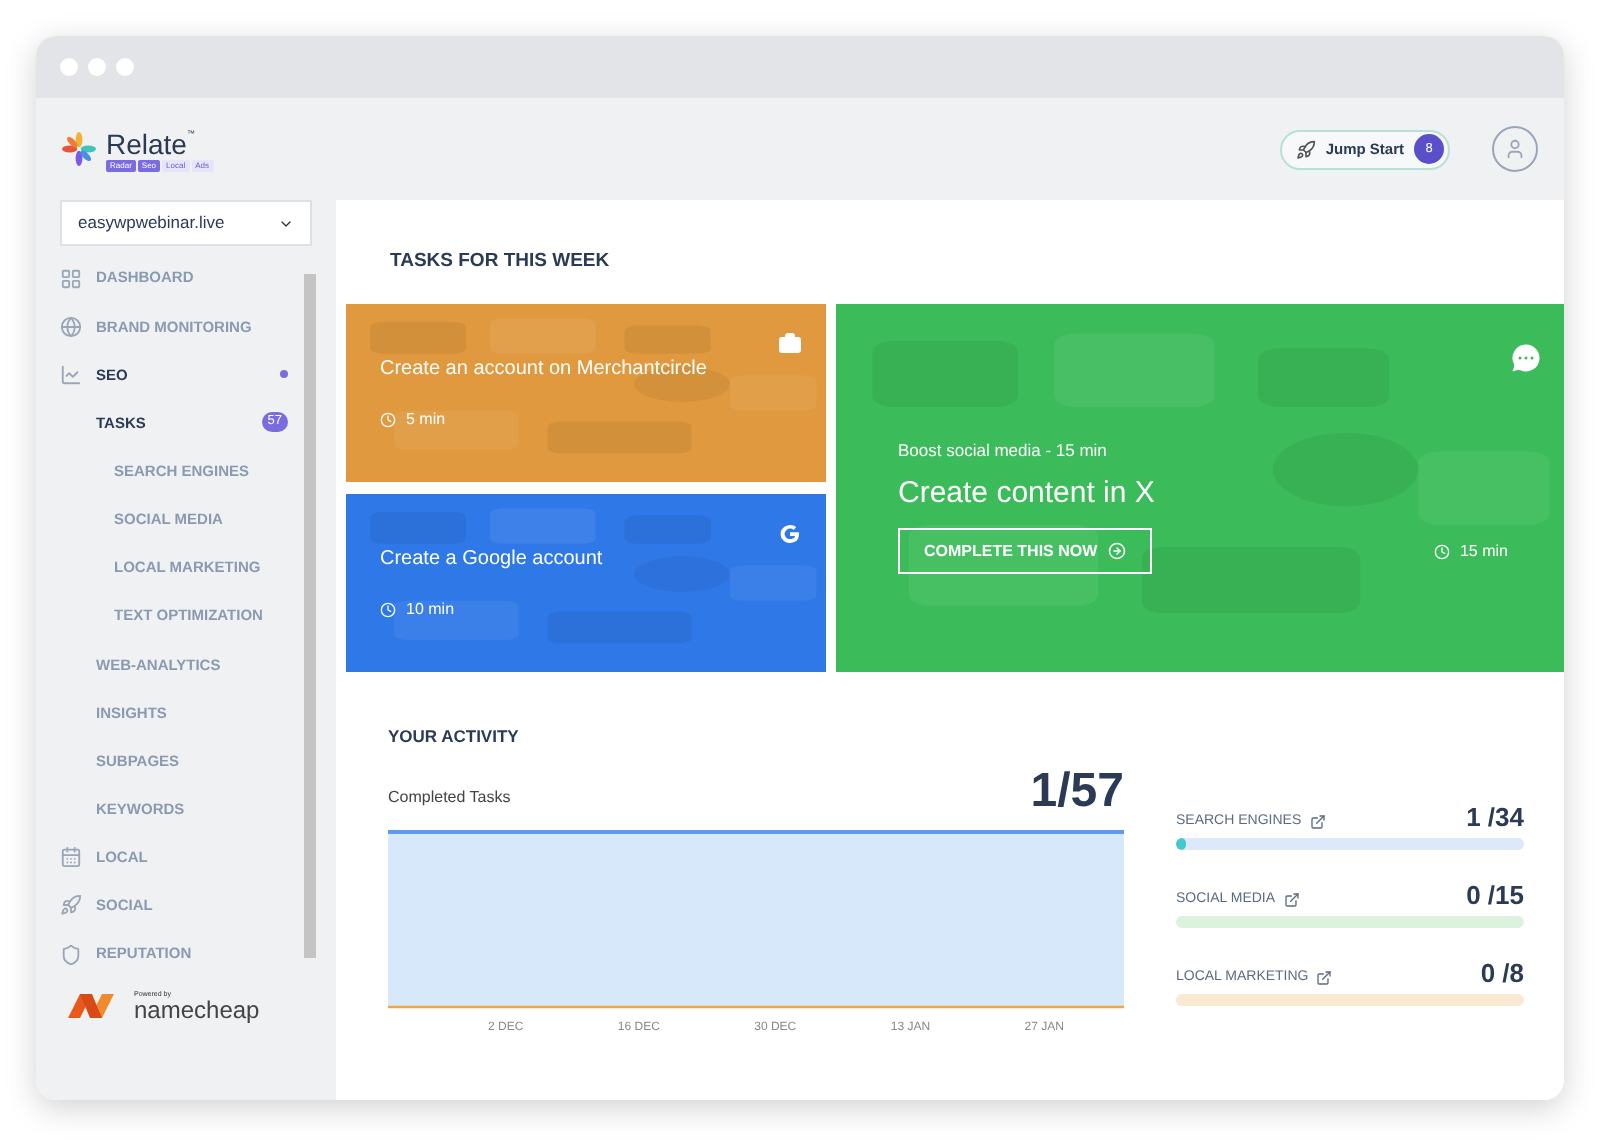 Image resolution: width=1600 pixels, height=1140 pixels. I want to click on arrow-circle-icon, so click(1116, 551).